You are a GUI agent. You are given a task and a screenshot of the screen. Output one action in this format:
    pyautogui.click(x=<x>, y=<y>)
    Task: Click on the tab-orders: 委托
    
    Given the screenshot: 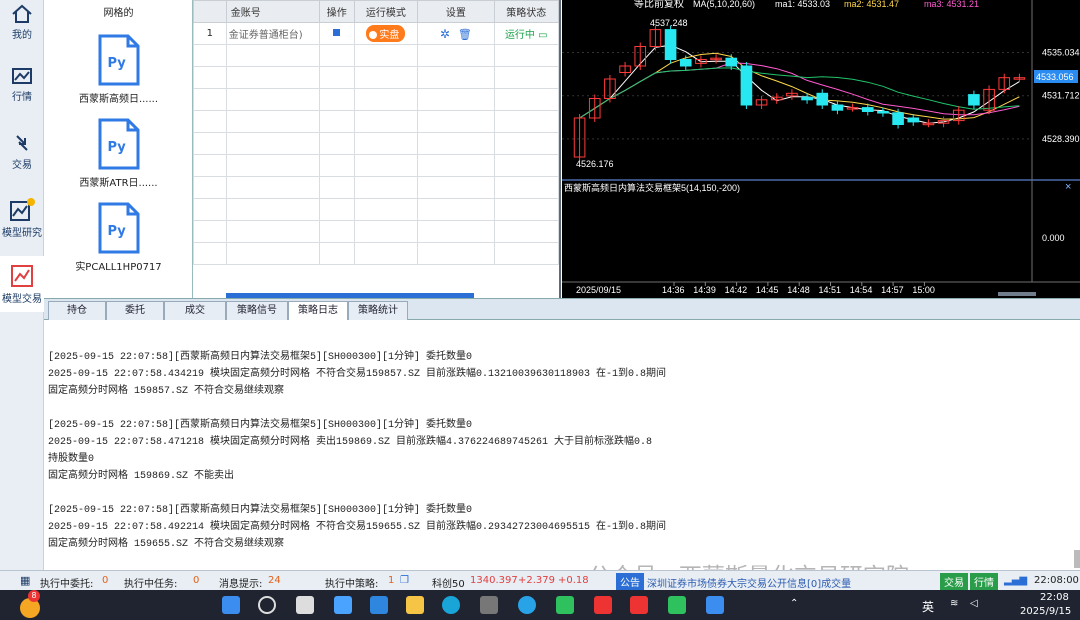 What is the action you would take?
    pyautogui.click(x=135, y=311)
    